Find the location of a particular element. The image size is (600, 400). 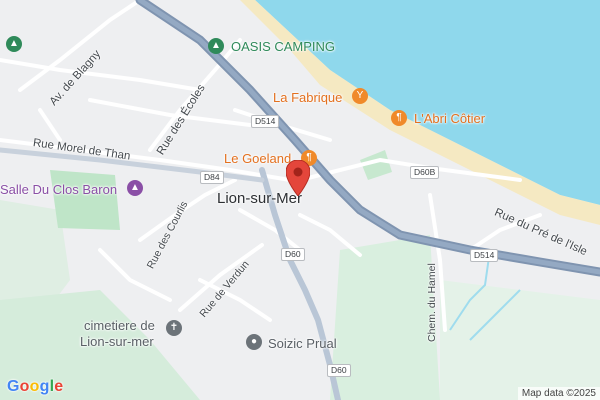

shield-d60-bottom: D60 is located at coordinates (339, 370).